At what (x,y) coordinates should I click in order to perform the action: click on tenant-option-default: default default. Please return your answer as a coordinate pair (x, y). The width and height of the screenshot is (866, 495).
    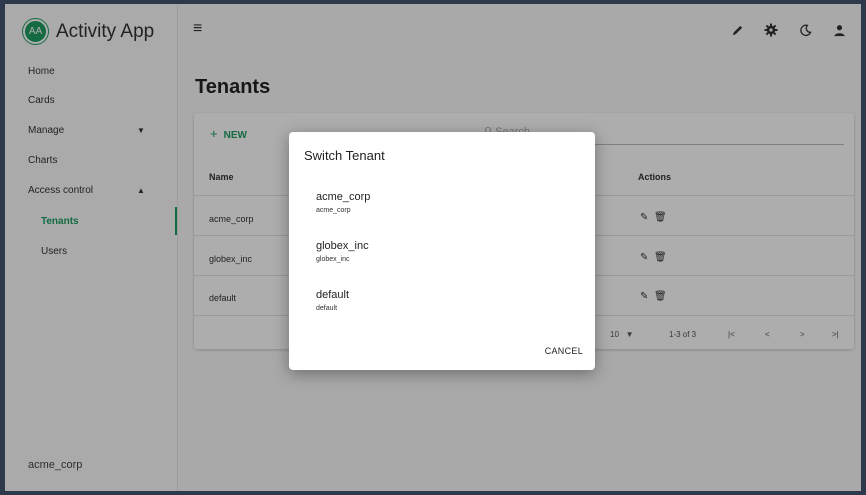
    Looking at the image, I should click on (441, 300).